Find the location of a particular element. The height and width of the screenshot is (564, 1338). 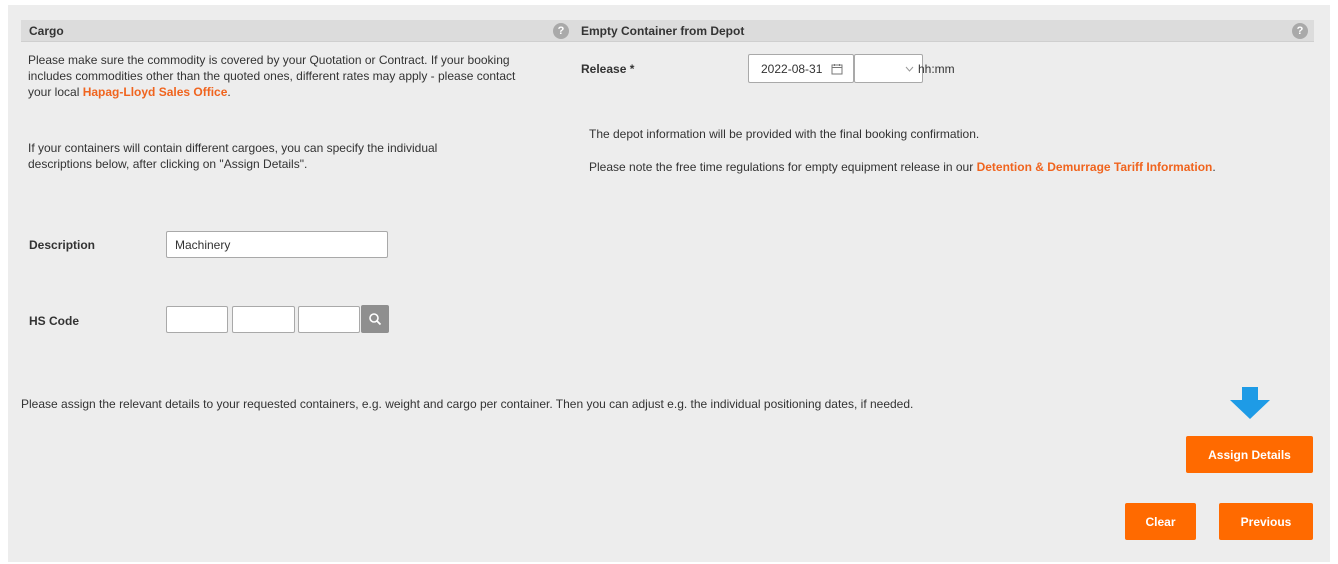

hs-code-label: HS Code is located at coordinates (54, 321).